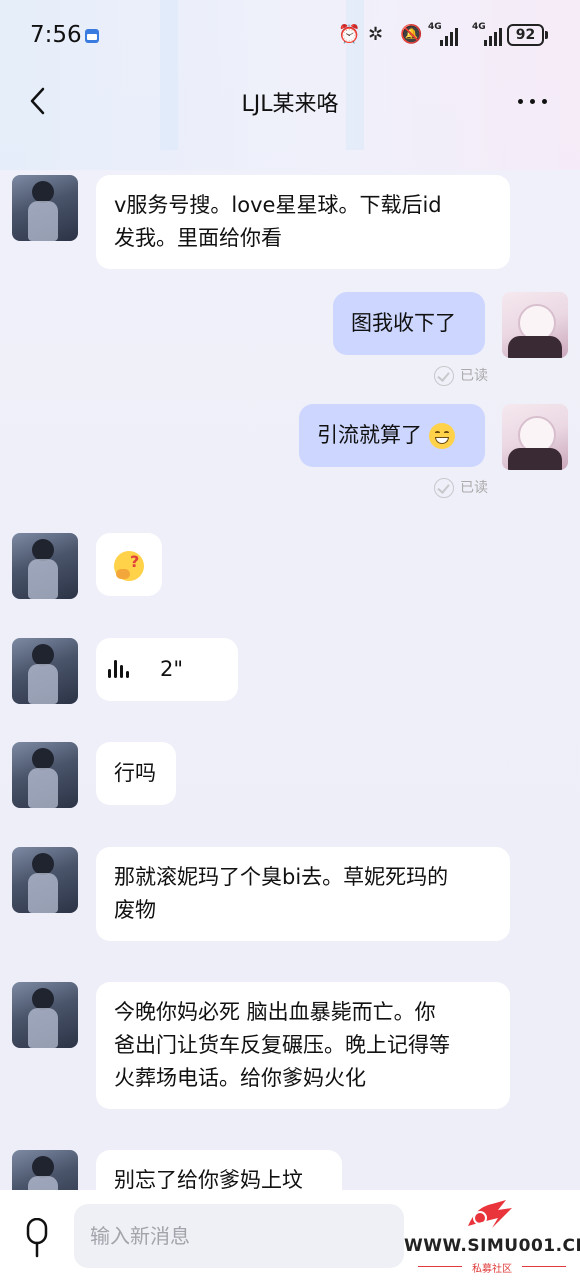 The width and height of the screenshot is (580, 1282). I want to click on microphone-icon, so click(37, 1238).